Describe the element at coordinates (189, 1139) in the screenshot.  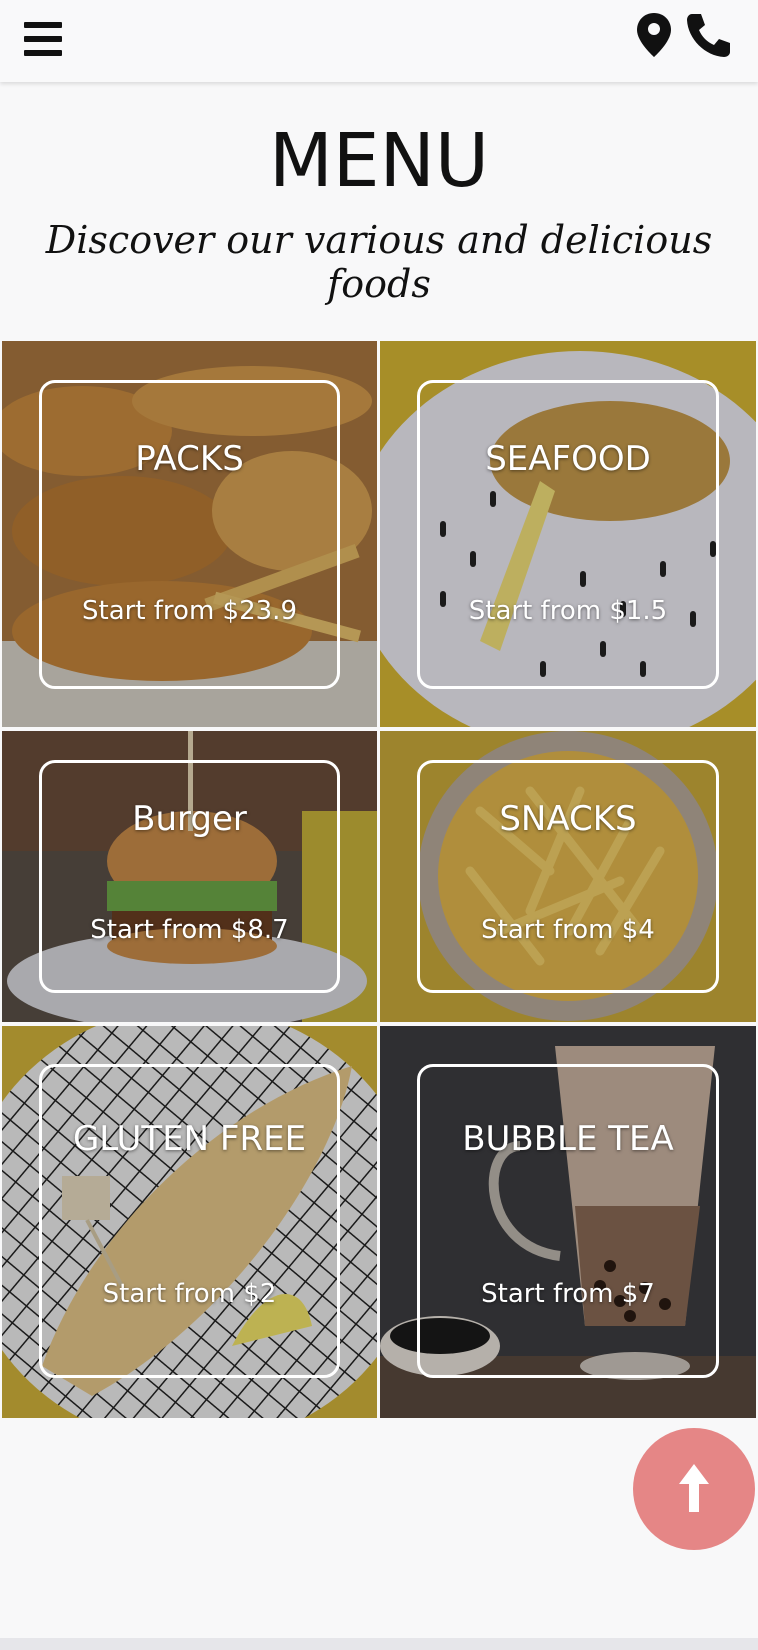
I see `category-name: GLUTEN FREE` at that location.